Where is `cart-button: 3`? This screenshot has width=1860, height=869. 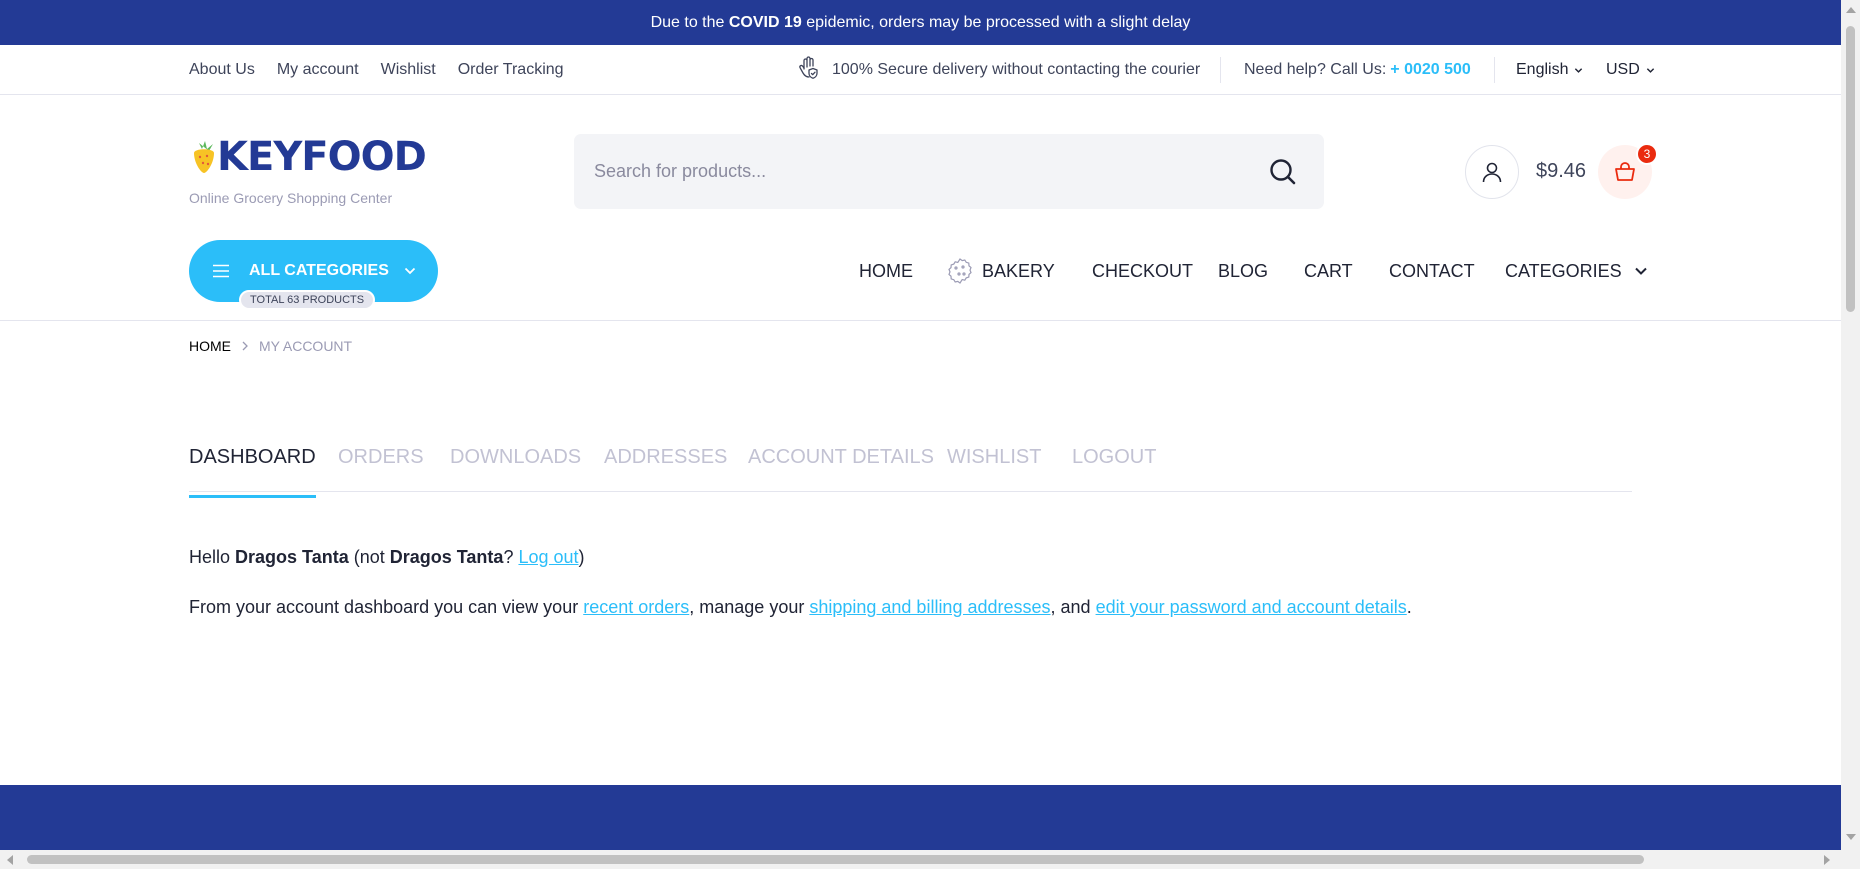 cart-button: 3 is located at coordinates (1628, 171).